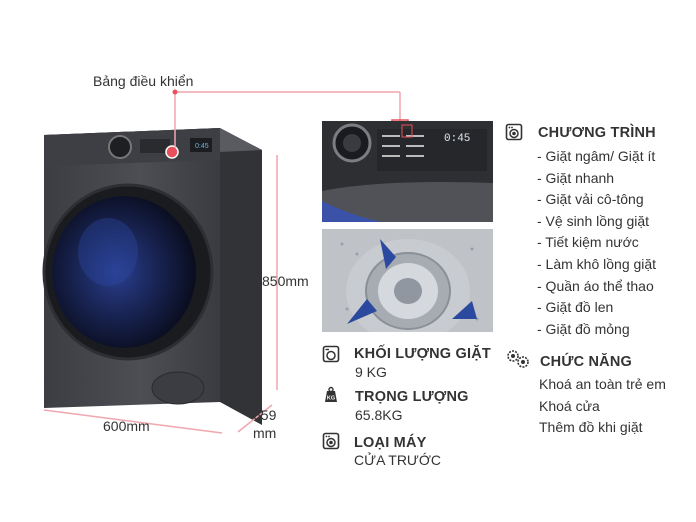  I want to click on list-item: - Vệ sinh lồng giặt, so click(593, 220).